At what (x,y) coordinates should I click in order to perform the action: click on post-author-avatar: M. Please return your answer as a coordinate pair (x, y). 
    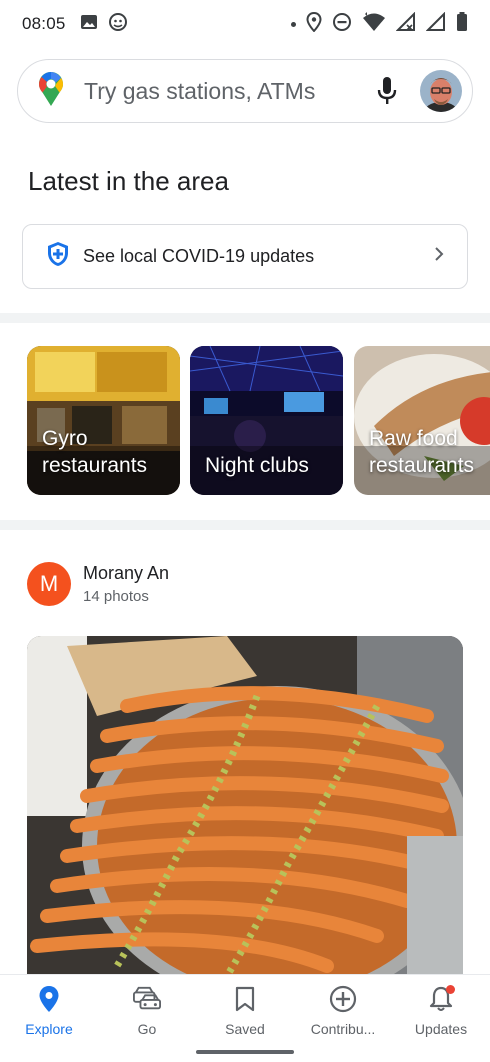
    Looking at the image, I should click on (49, 584).